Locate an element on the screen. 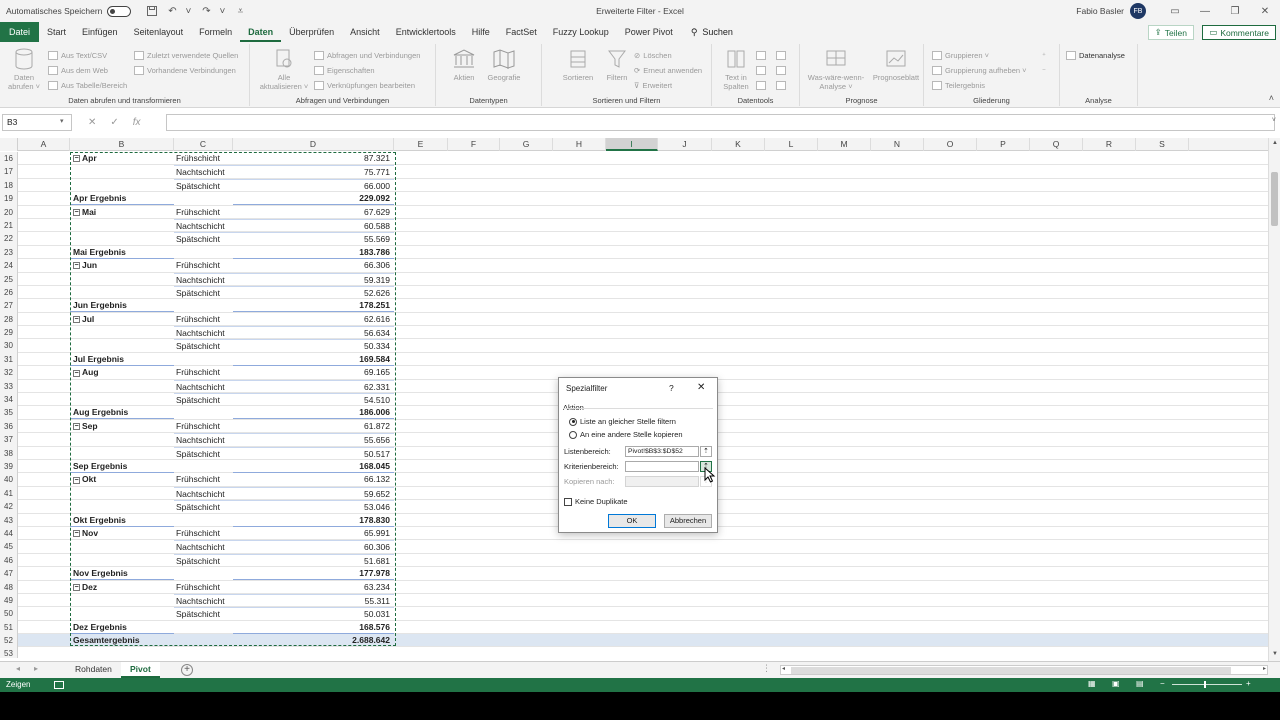 The image size is (1280, 720). cell-d: 67.629 is located at coordinates (313, 212).